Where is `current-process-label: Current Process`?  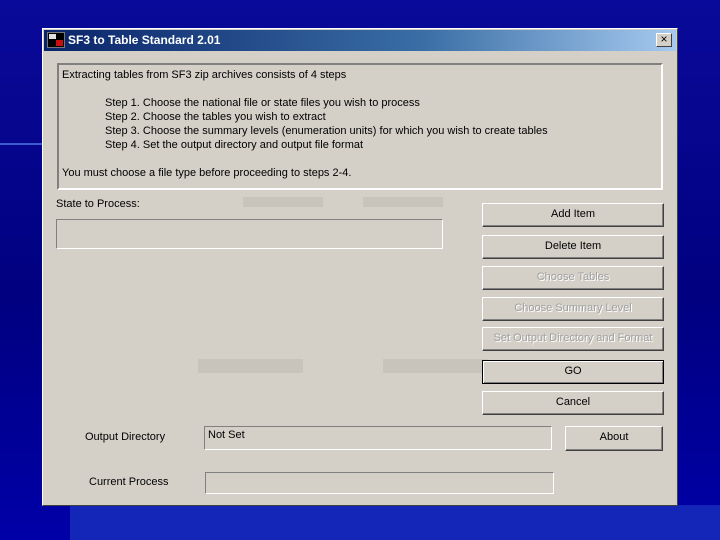 current-process-label: Current Process is located at coordinates (129, 482).